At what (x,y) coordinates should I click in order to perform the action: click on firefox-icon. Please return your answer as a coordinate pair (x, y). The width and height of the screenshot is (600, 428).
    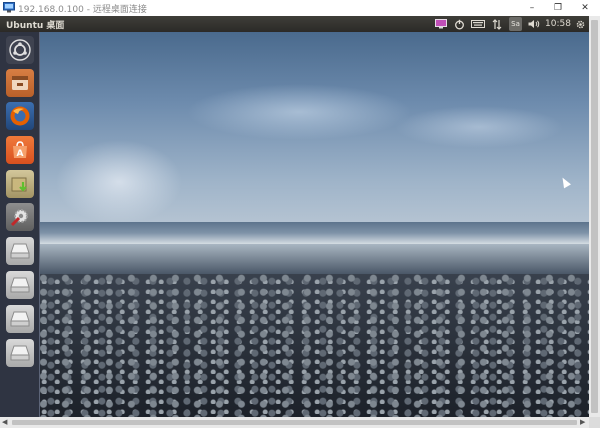
    Looking at the image, I should click on (20, 116).